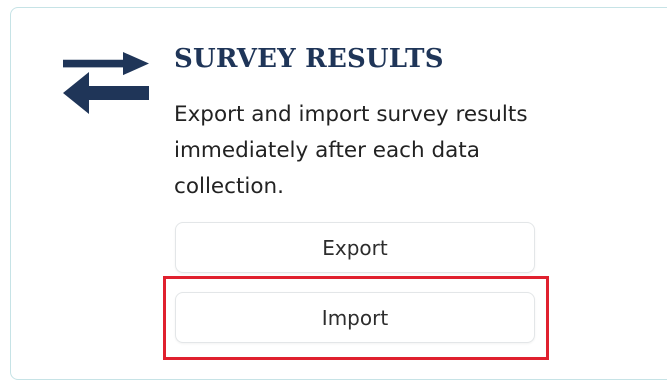  What do you see at coordinates (355, 317) in the screenshot?
I see `import-button: Import` at bounding box center [355, 317].